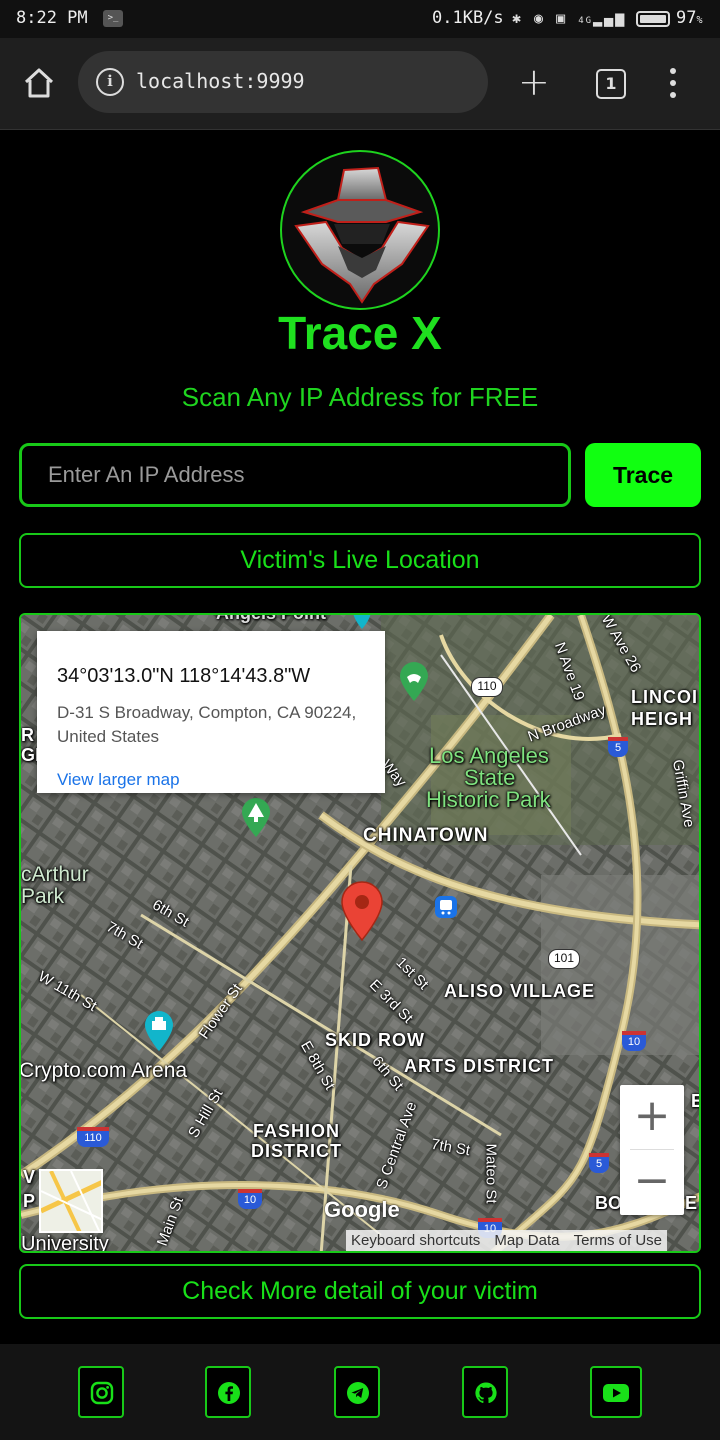  Describe the element at coordinates (488, 799) in the screenshot. I see `map-label-la-state-park-3: Historic Park` at that location.